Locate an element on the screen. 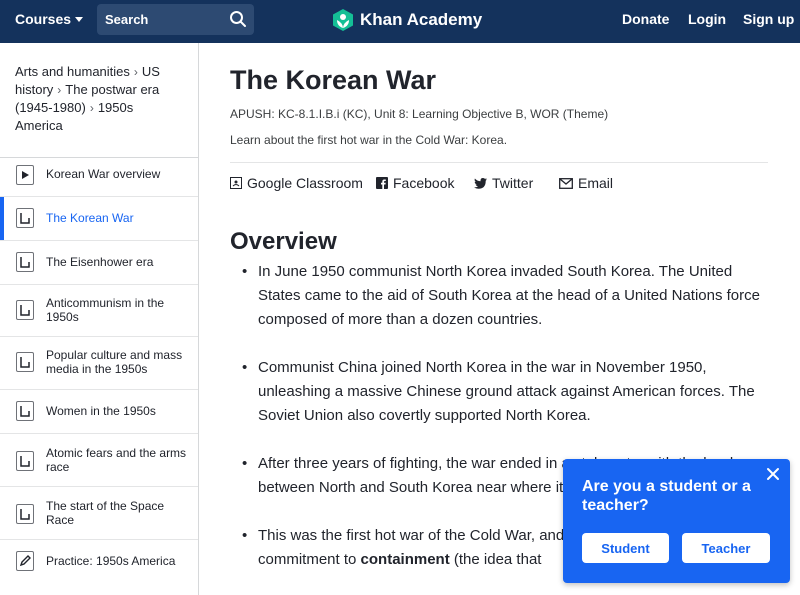 The height and width of the screenshot is (595, 800). email-icon is located at coordinates (566, 183).